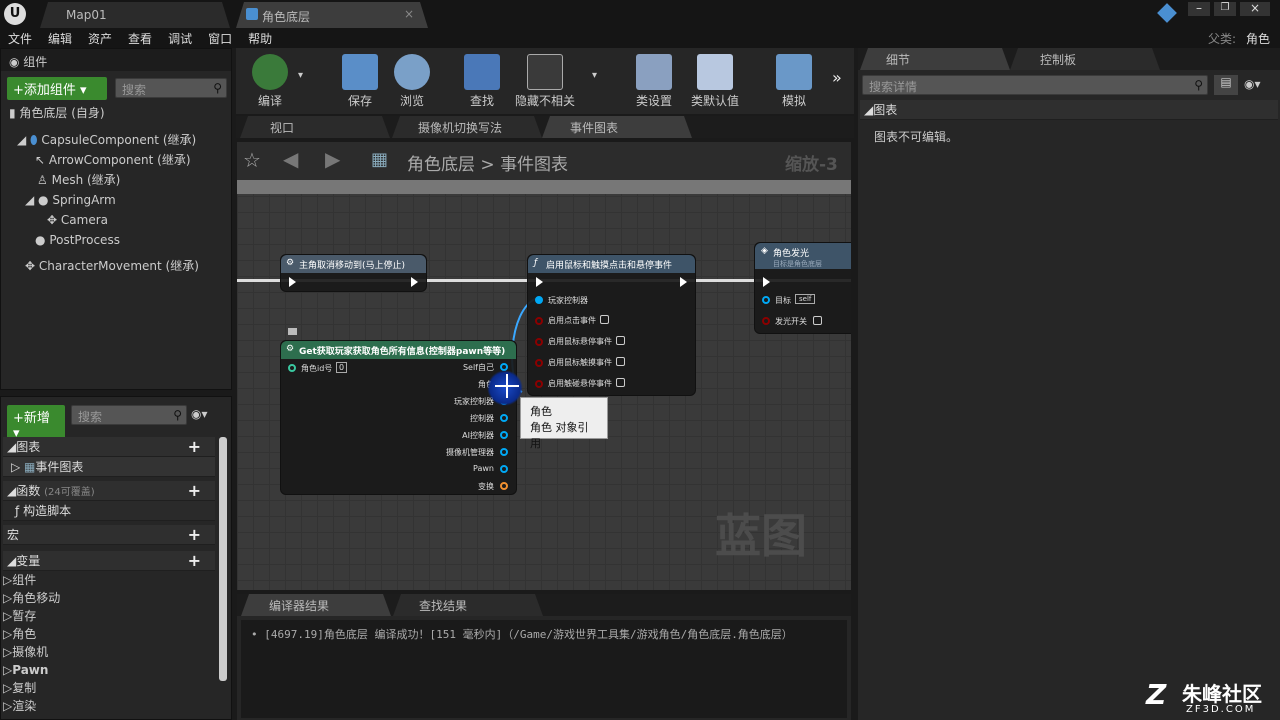 This screenshot has height=720, width=1280. What do you see at coordinates (794, 80) in the screenshot?
I see `simulate-button: 模拟` at bounding box center [794, 80].